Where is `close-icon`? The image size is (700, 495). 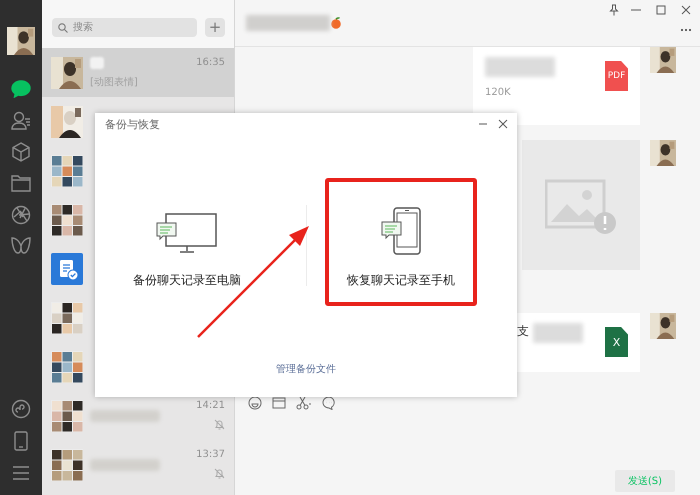 close-icon is located at coordinates (503, 124).